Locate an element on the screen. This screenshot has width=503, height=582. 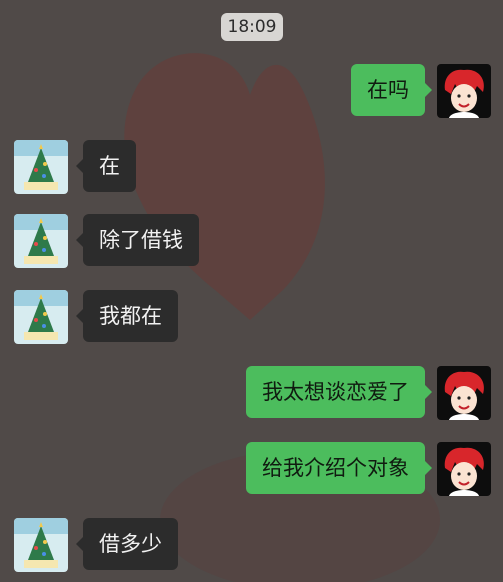
incoming-message-bubble: 除了借钱 is located at coordinates (137, 240).